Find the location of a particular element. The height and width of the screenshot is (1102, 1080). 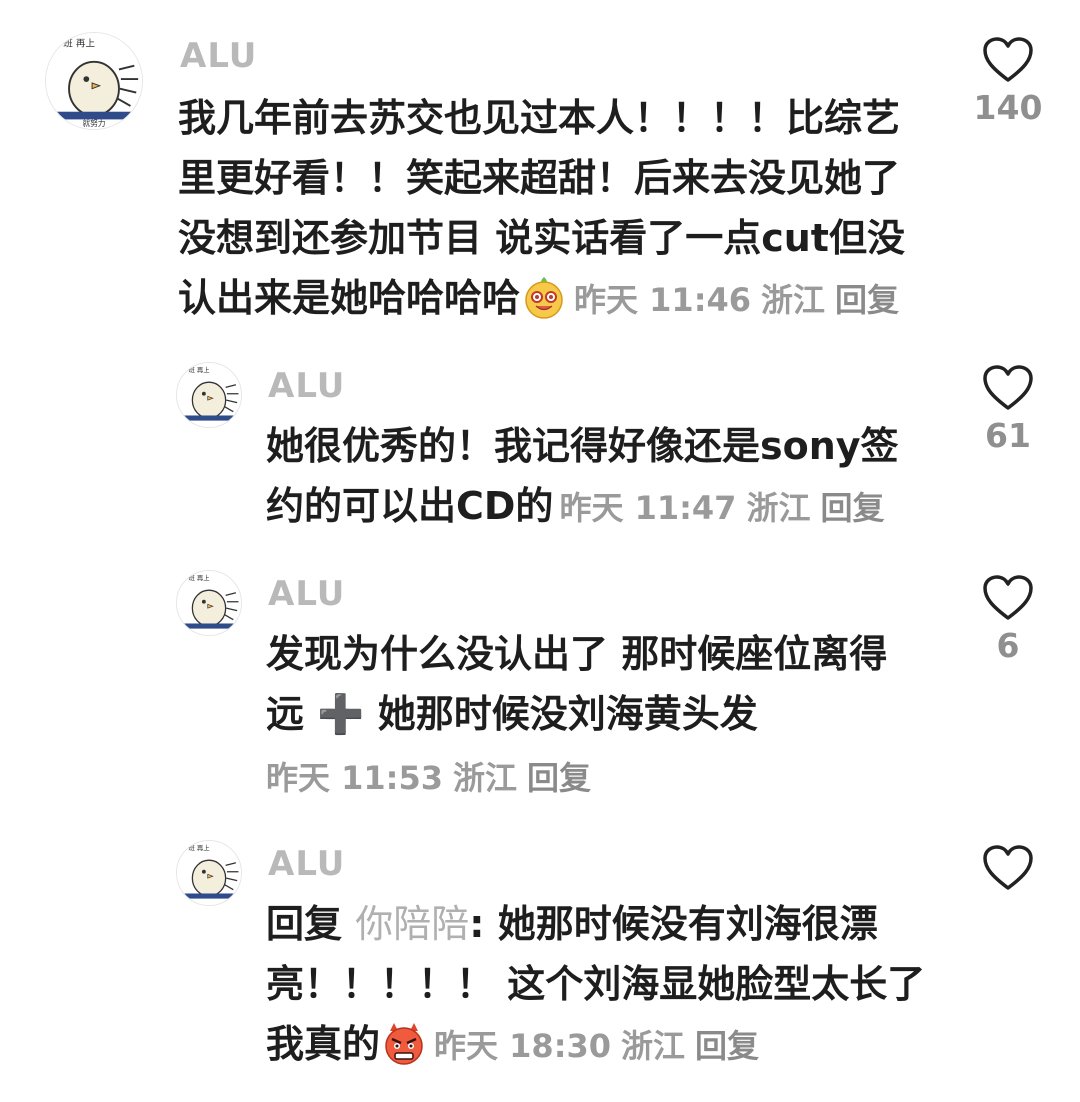

reply-prefix: 回复 is located at coordinates (304, 924).